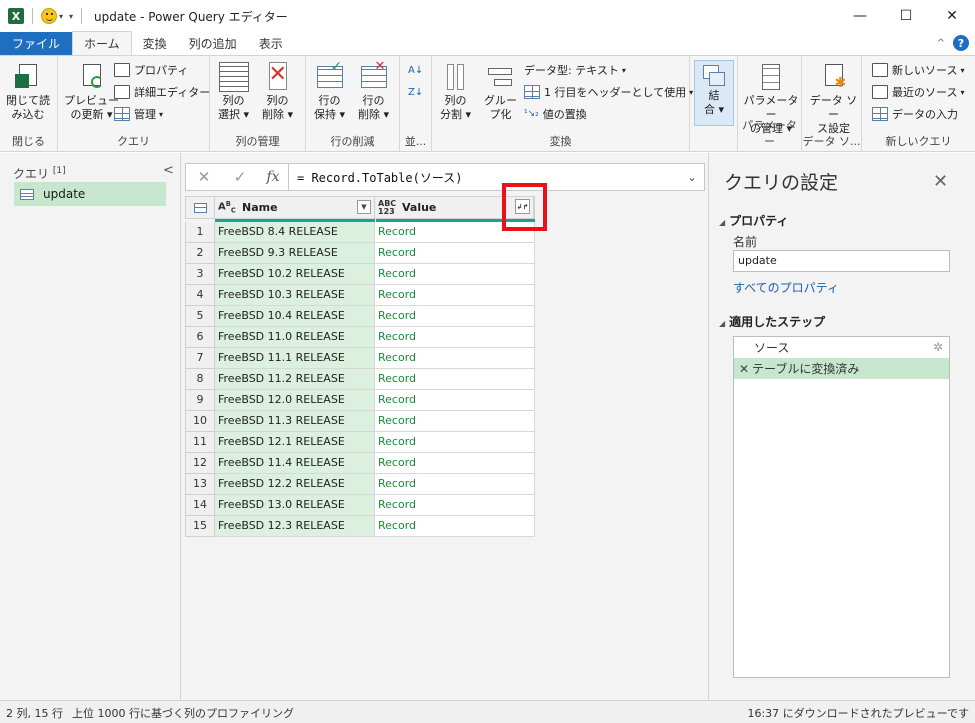 The image size is (975, 723). I want to click on recent-sources-button: 最近のソース ▾, so click(918, 92).